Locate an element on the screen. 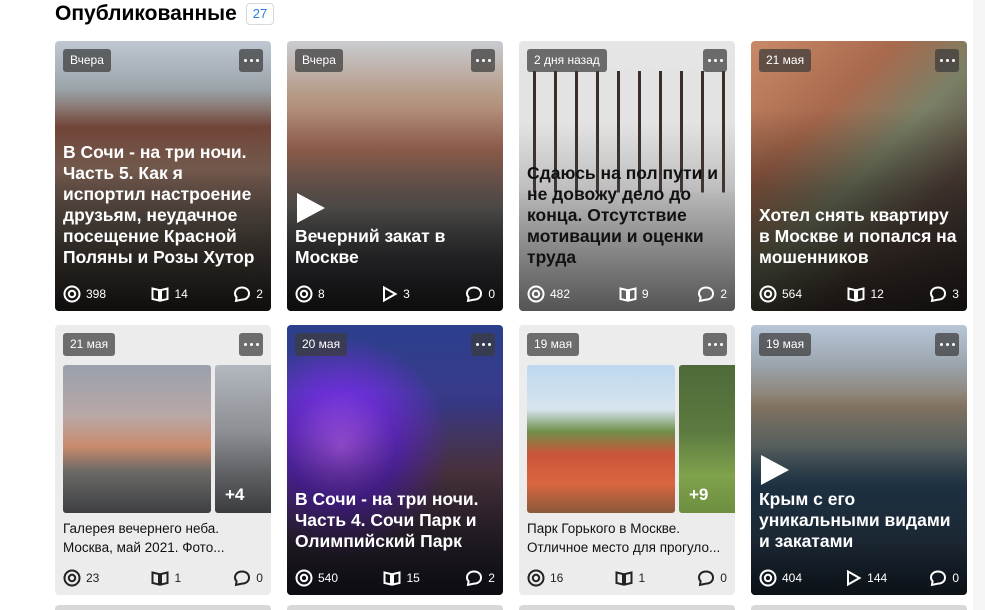 This screenshot has width=985, height=610. reads-stat: 1 is located at coordinates (166, 578).